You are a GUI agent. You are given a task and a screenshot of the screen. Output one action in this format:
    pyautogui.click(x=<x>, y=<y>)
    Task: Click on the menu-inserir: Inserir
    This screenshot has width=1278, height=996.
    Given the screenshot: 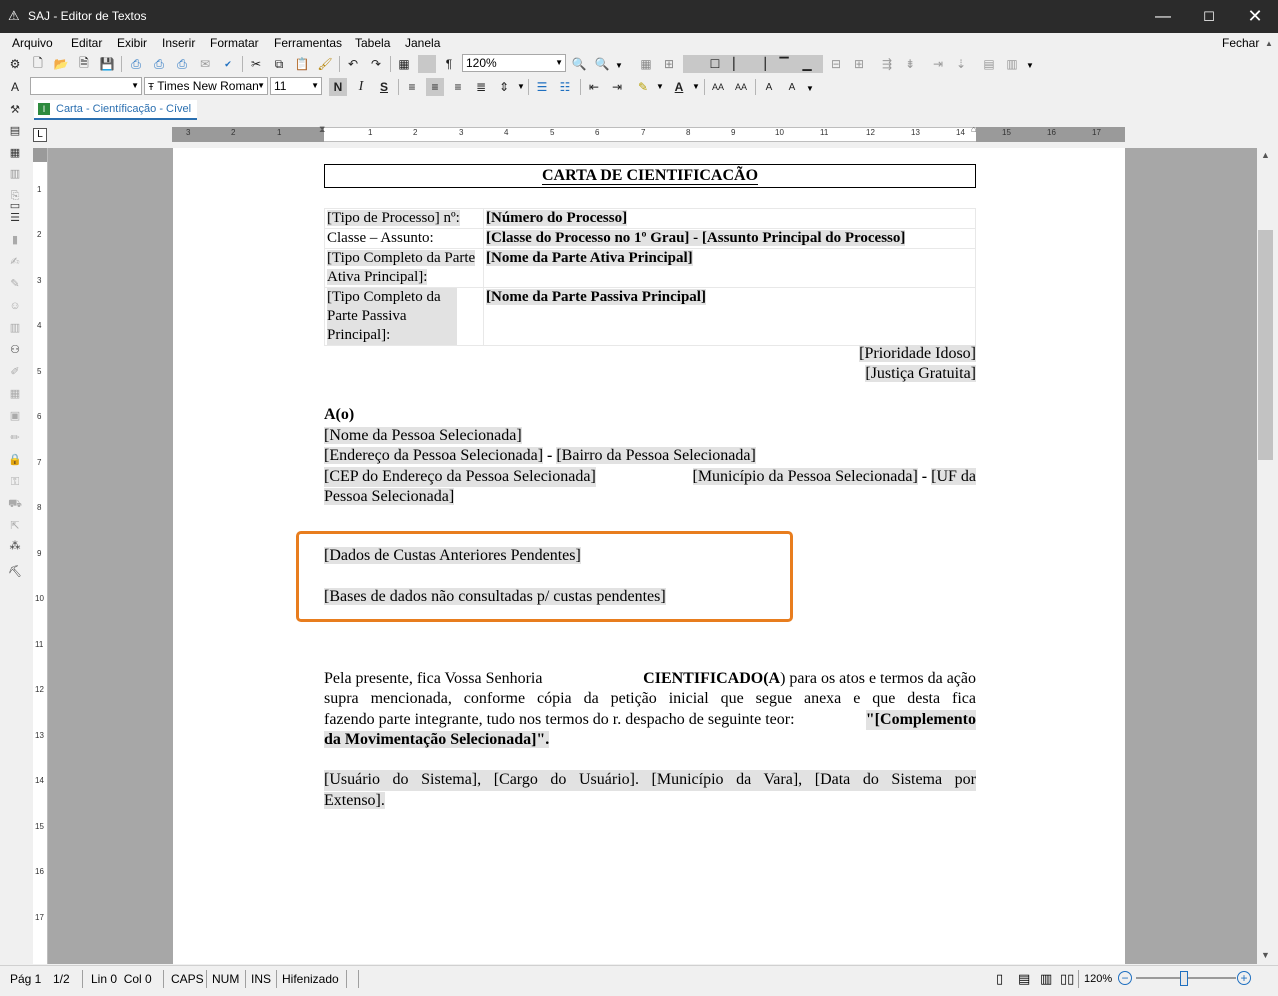 What is the action you would take?
    pyautogui.click(x=178, y=43)
    